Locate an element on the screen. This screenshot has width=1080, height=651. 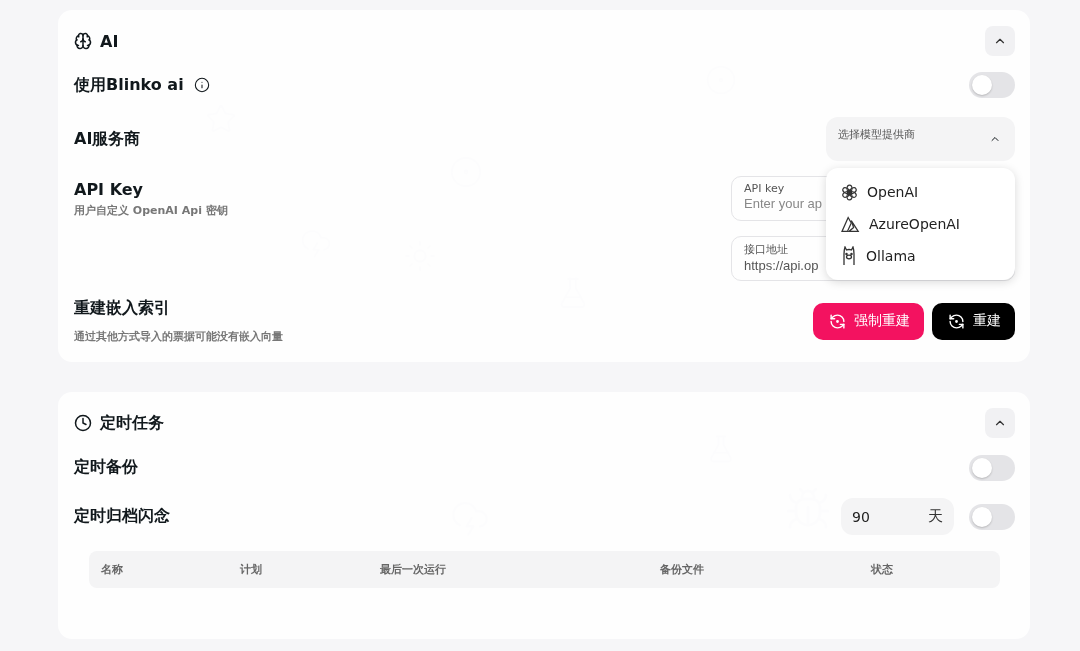
setting-label: 重建嵌入索引 is located at coordinates (122, 308).